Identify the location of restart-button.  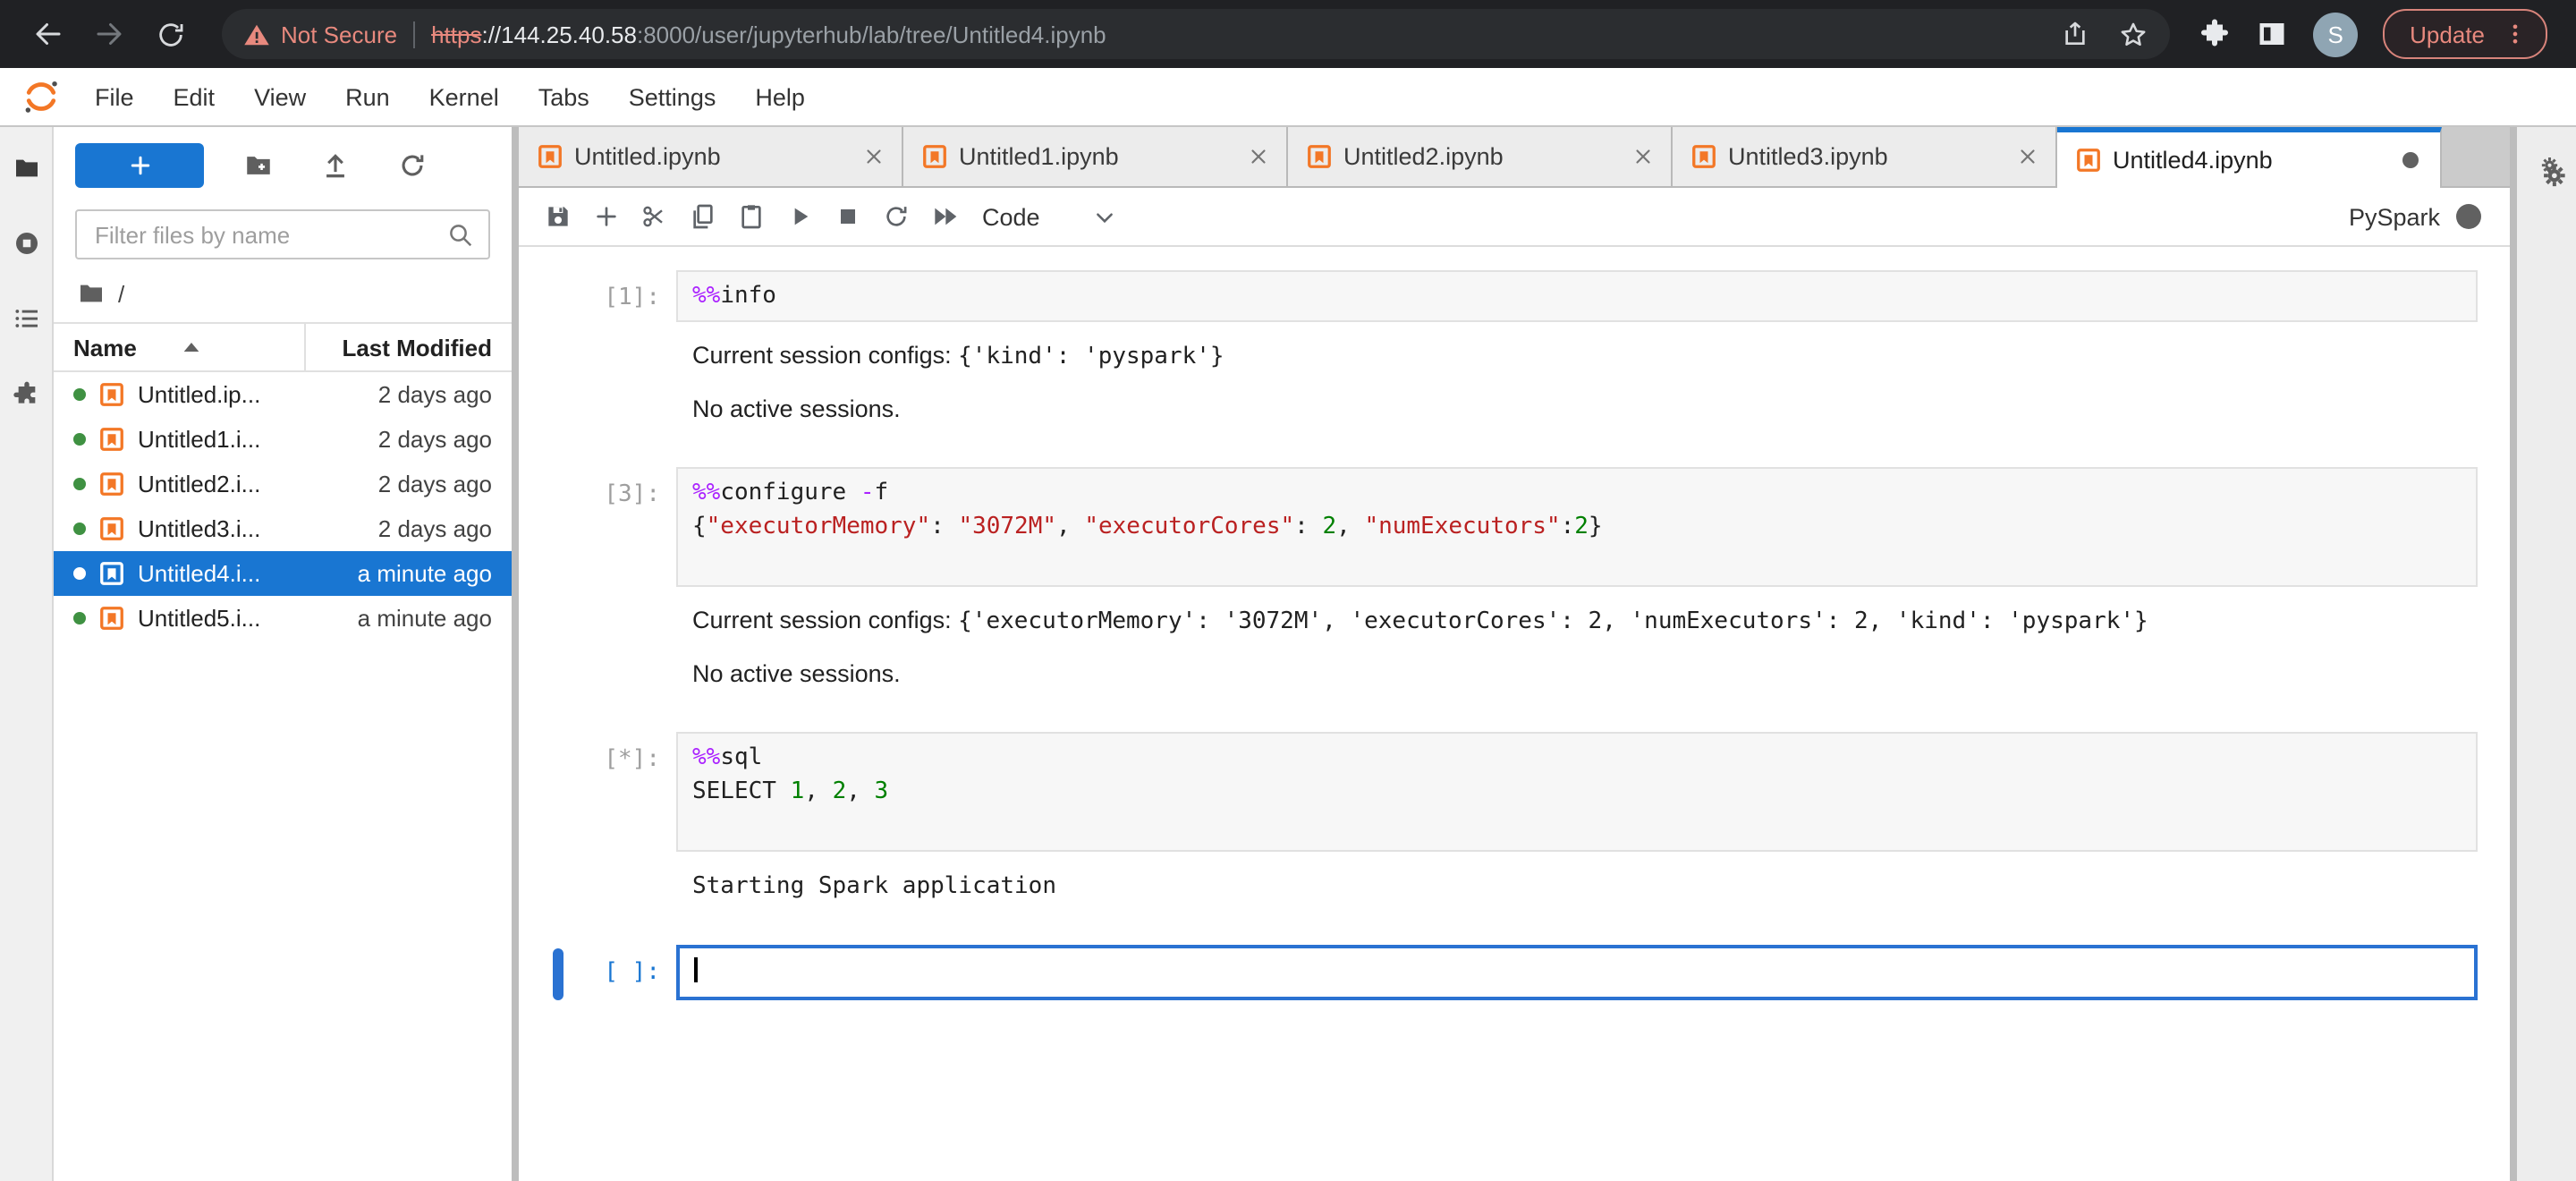
(895, 216).